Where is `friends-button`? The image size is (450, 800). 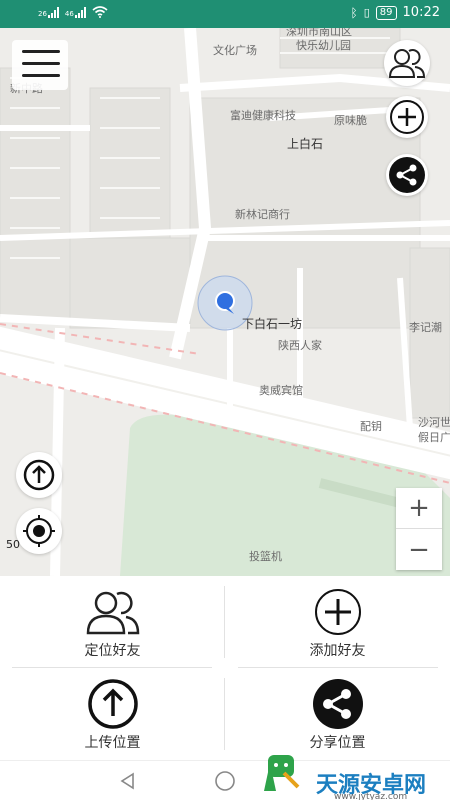
friends-button is located at coordinates (407, 63).